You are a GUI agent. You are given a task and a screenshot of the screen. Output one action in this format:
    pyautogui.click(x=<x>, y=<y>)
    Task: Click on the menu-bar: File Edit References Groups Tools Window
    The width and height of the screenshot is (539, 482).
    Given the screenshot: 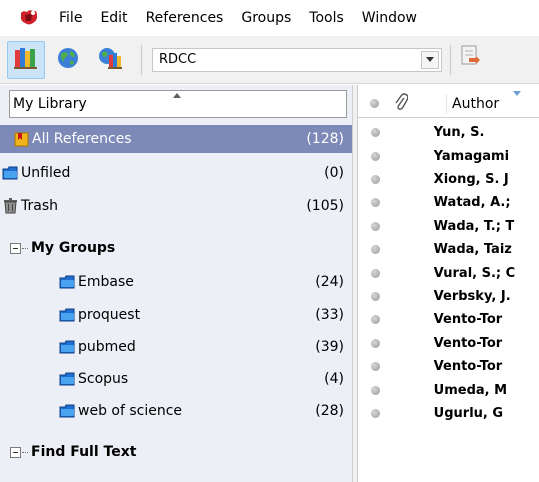 What is the action you would take?
    pyautogui.click(x=269, y=18)
    